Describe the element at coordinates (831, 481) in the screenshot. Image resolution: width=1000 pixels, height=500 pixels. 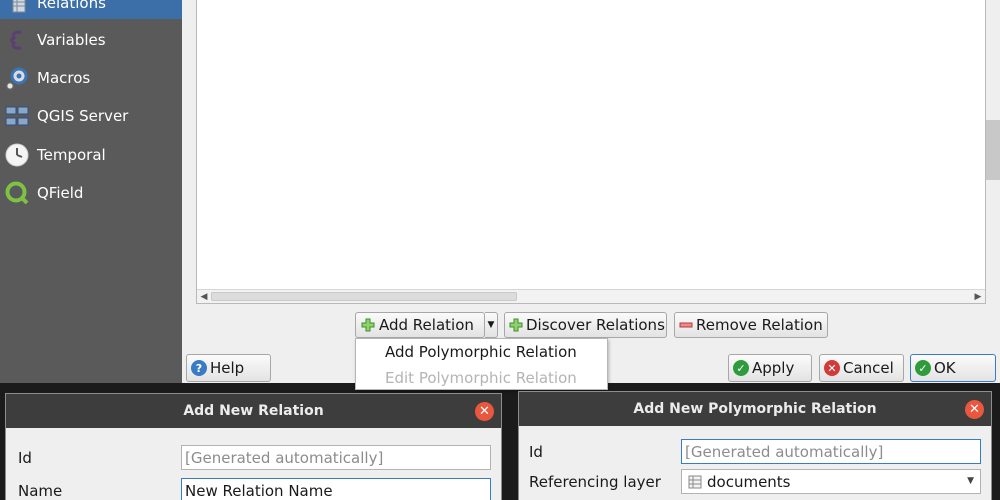
I see `referencing-layer-select: documents ▼` at that location.